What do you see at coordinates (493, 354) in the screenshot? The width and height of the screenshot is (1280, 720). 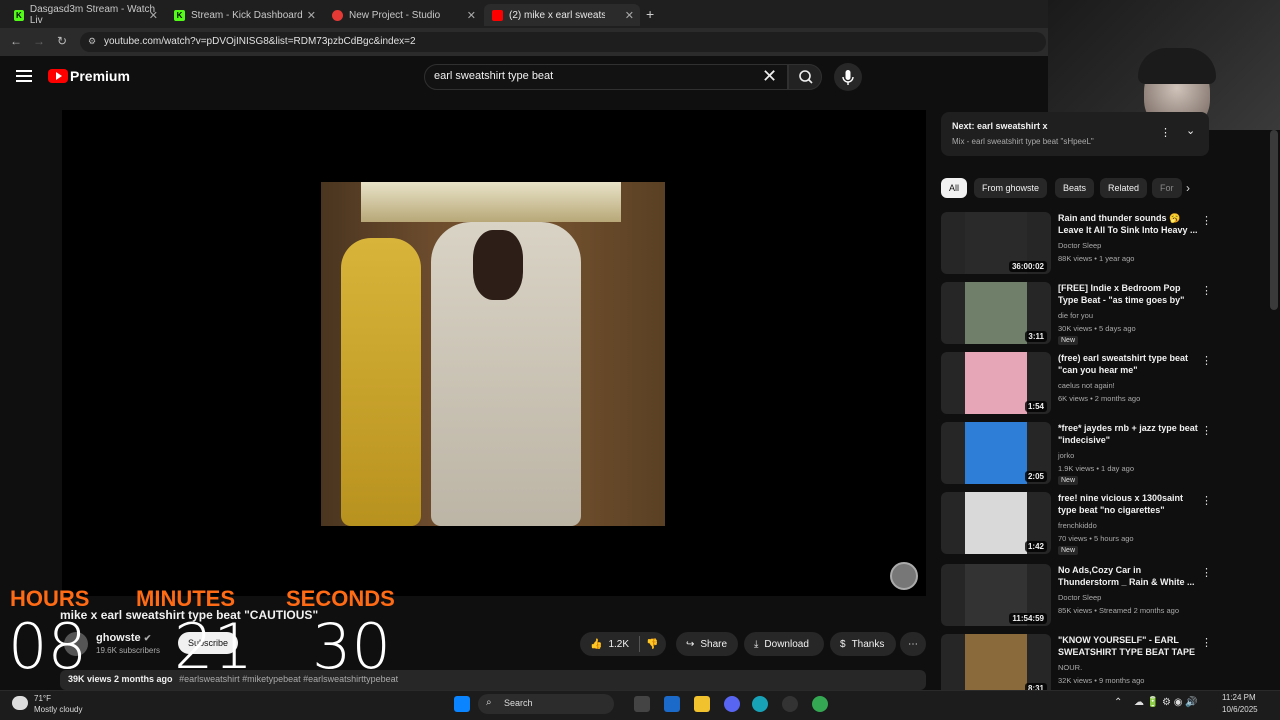 I see `video-frame` at bounding box center [493, 354].